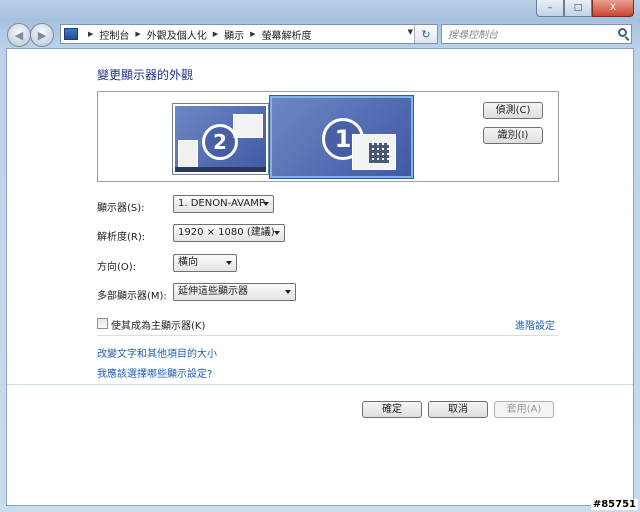  I want to click on breadcrumb-control-panel: 控制台, so click(114, 34).